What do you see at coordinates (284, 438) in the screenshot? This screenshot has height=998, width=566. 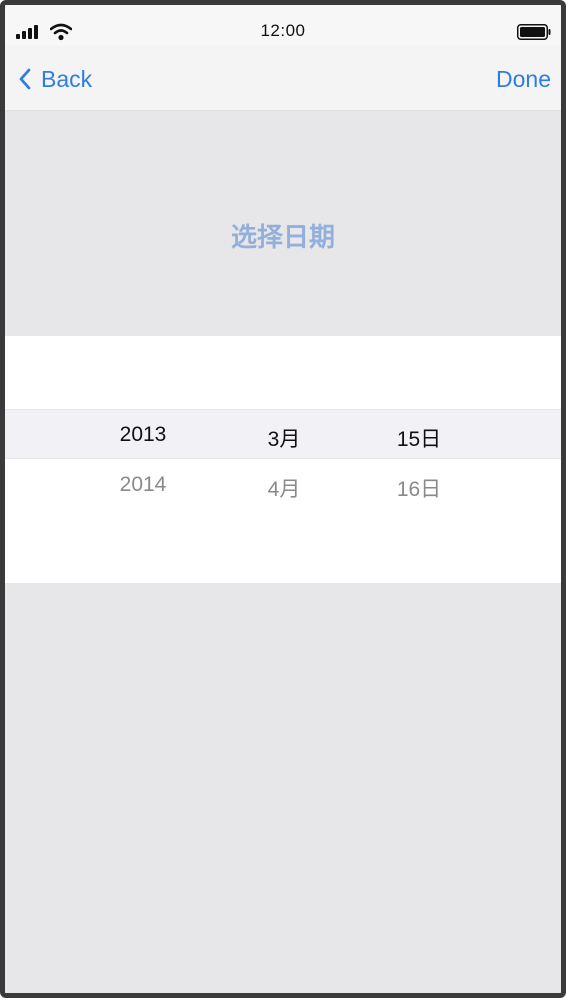 I see `picker-month-selected: 3月` at bounding box center [284, 438].